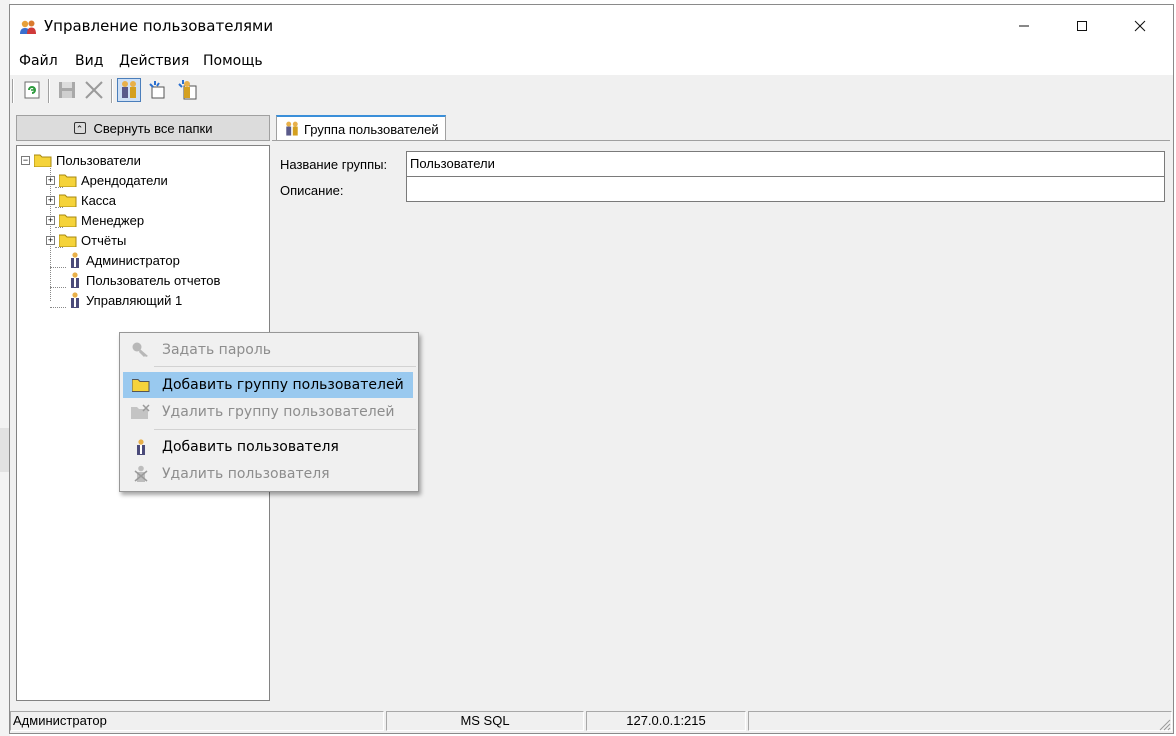 This screenshot has height=736, width=1176. I want to click on tree-node-user: Пользователь отчетов, so click(144, 280).